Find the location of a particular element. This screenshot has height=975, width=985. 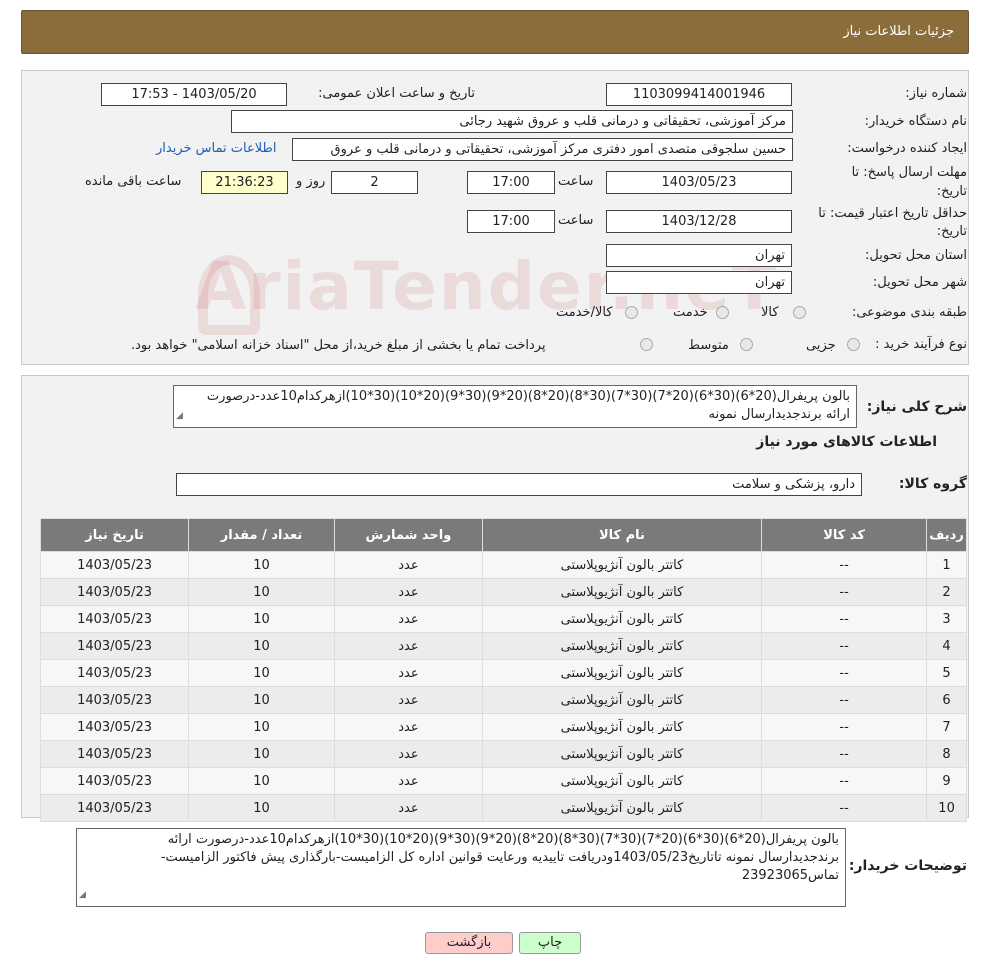

category-label: طبقه بندی موضوعی: is located at coordinates (909, 312).